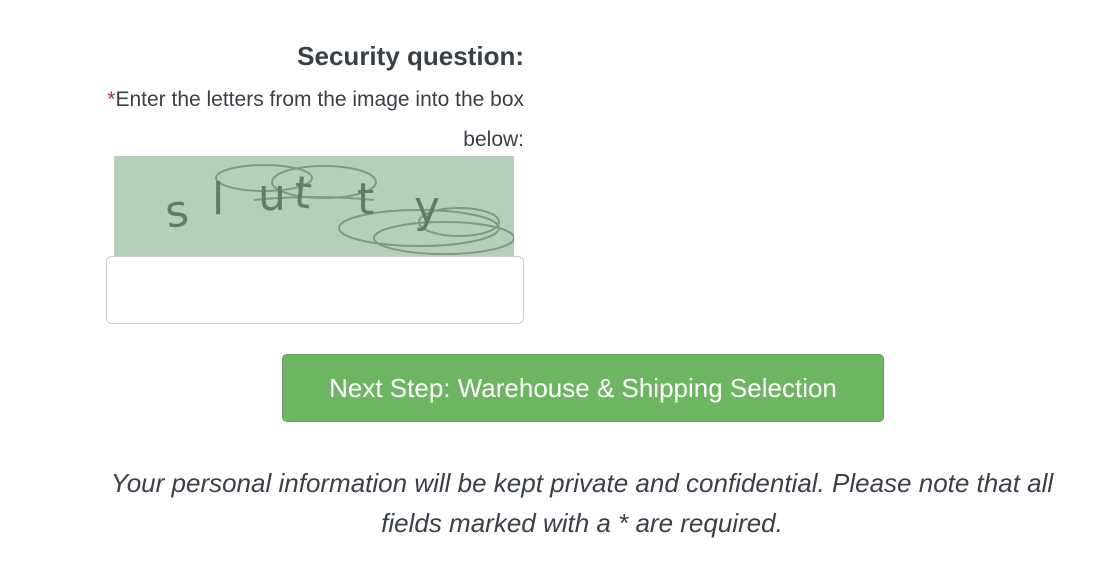 The image size is (1096, 580). Describe the element at coordinates (177, 212) in the screenshot. I see `svg-text: s` at that location.